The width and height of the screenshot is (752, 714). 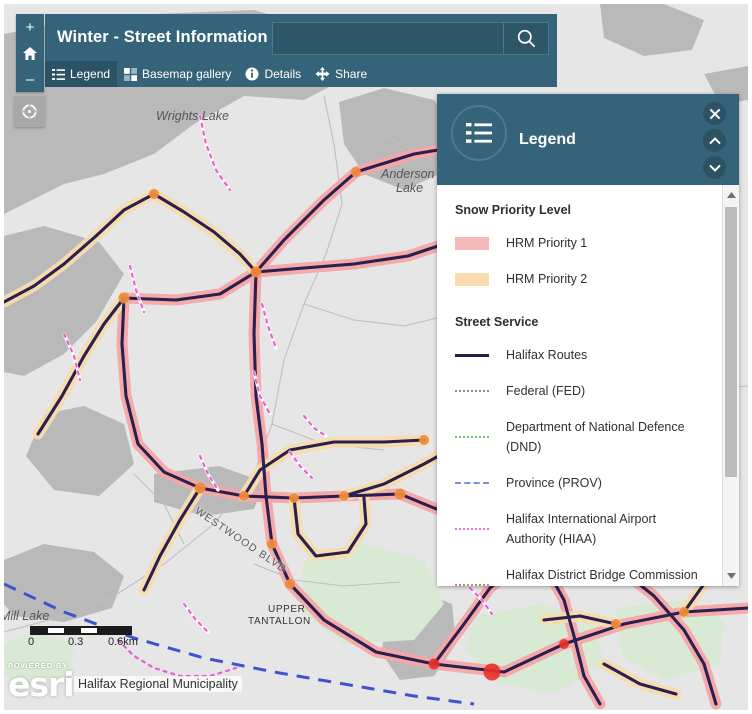 What do you see at coordinates (595, 437) in the screenshot?
I see `legend-item-label: Department of National Defence (DND)` at bounding box center [595, 437].